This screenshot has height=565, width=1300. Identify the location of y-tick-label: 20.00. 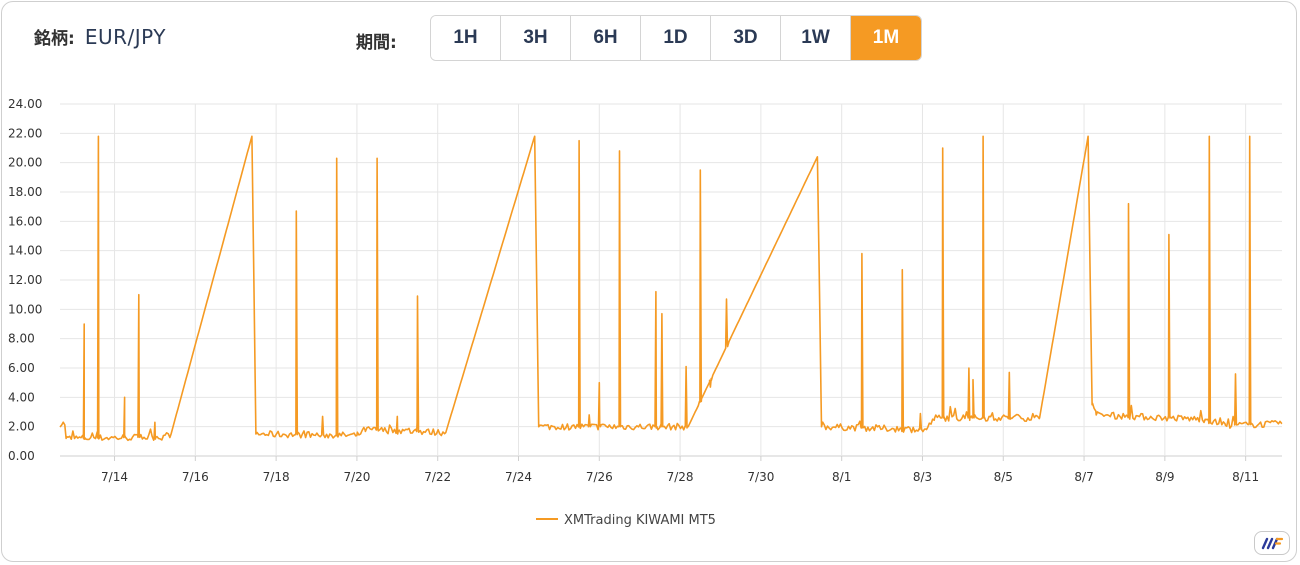
(25, 163).